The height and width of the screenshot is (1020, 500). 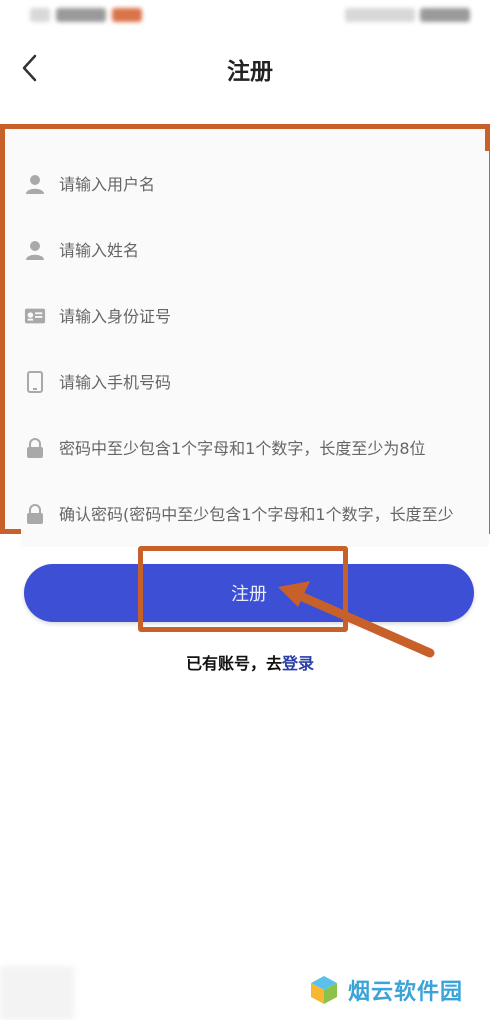 What do you see at coordinates (269, 250) in the screenshot?
I see `name-input` at bounding box center [269, 250].